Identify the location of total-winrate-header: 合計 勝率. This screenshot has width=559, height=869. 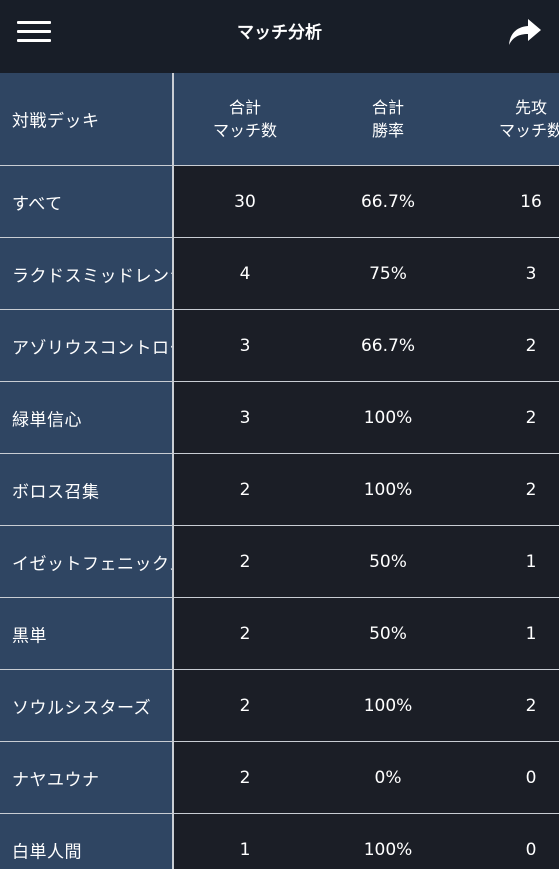
(388, 119).